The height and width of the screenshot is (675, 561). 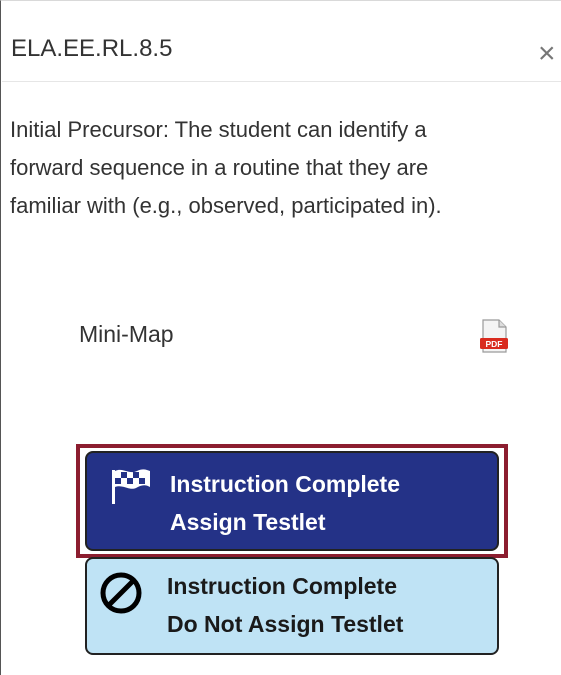 What do you see at coordinates (126, 334) in the screenshot?
I see `mini-map-label: Mini-Map` at bounding box center [126, 334].